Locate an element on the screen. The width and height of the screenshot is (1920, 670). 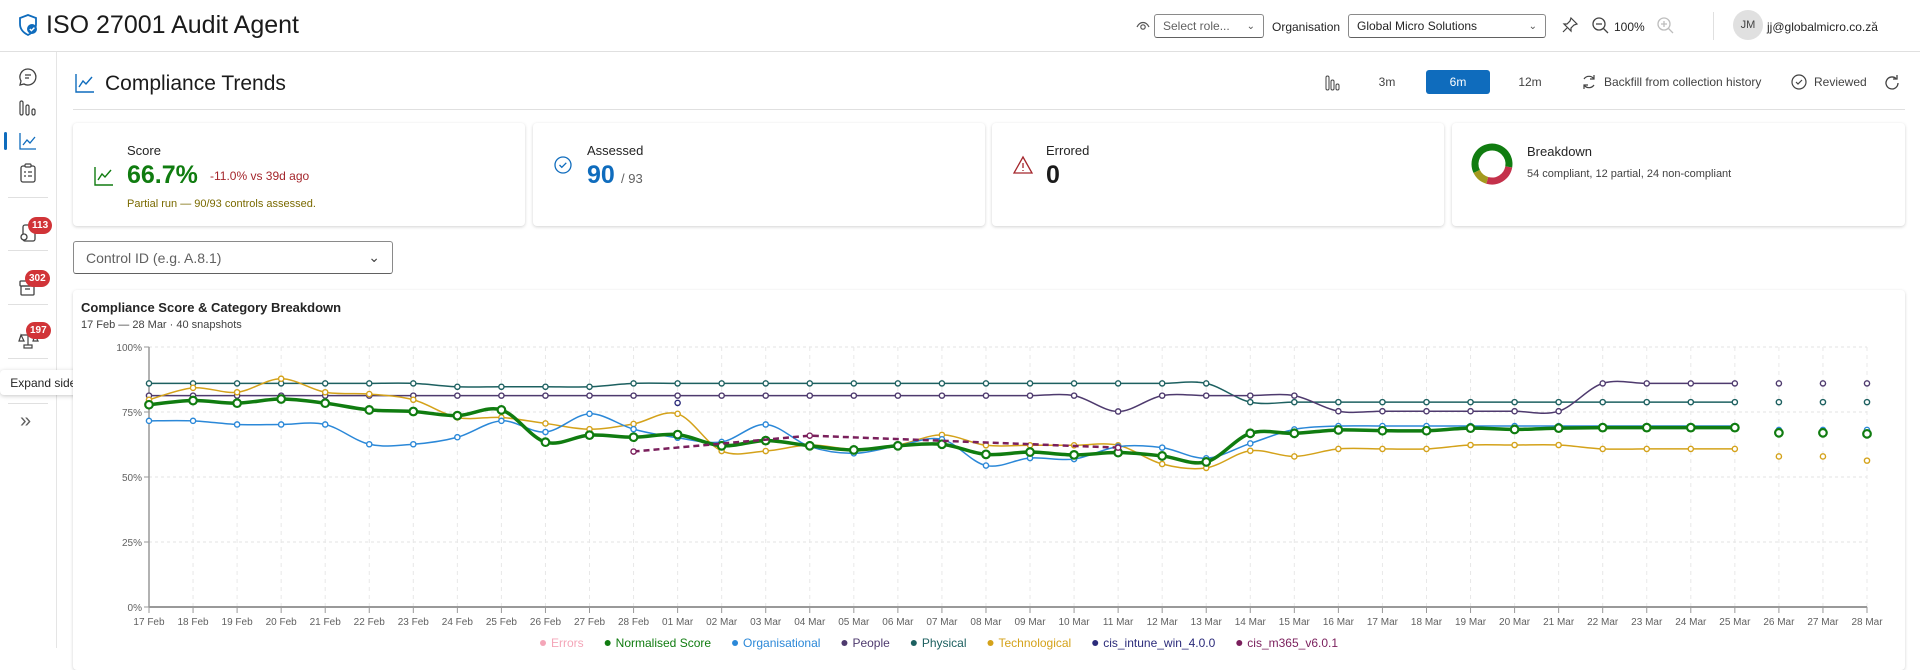
x-tick-label: 10 Mar is located at coordinates (1075, 622).